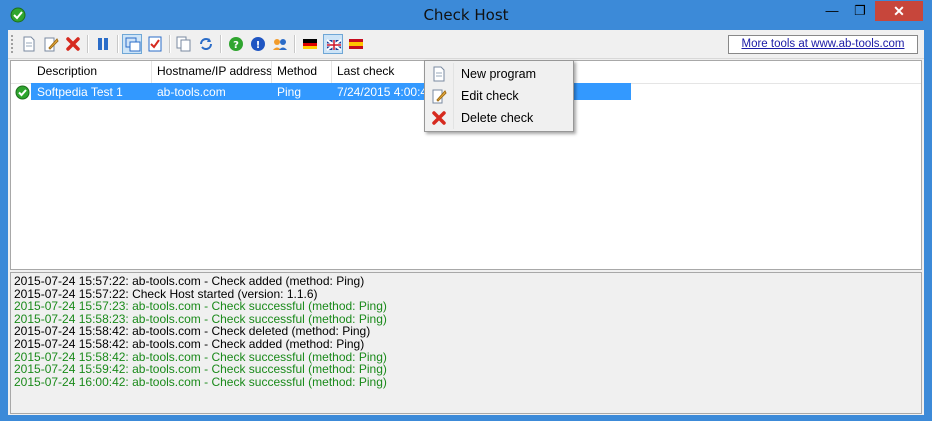  I want to click on new-icon, so click(29, 44).